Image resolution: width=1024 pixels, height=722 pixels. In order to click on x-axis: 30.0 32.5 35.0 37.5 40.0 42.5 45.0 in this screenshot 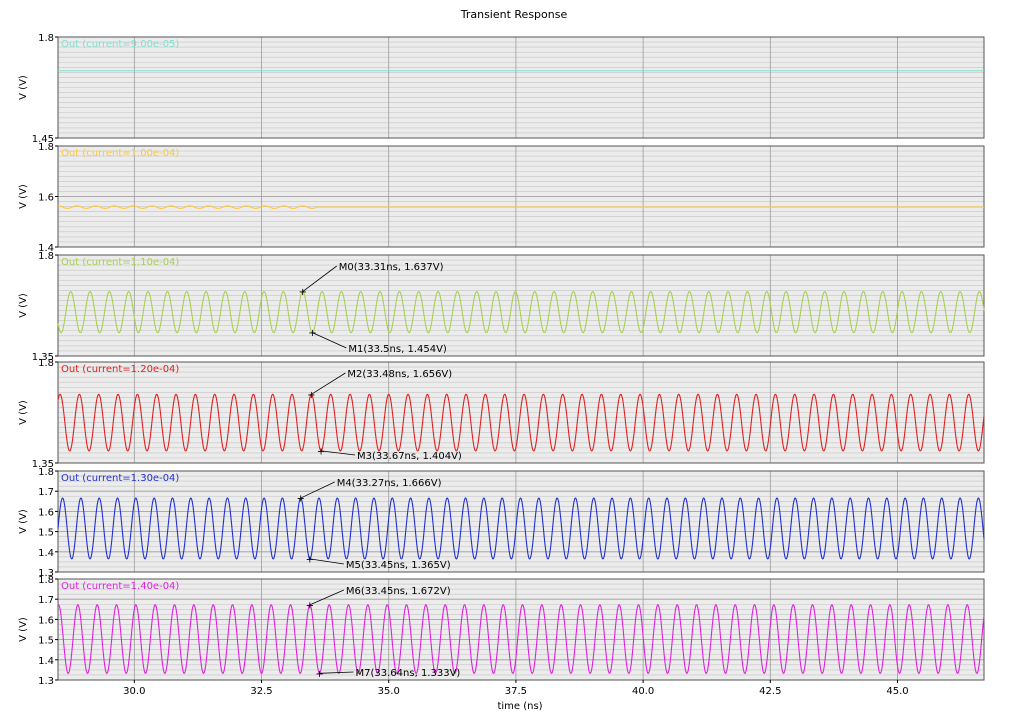, I will do `click(516, 688)`.